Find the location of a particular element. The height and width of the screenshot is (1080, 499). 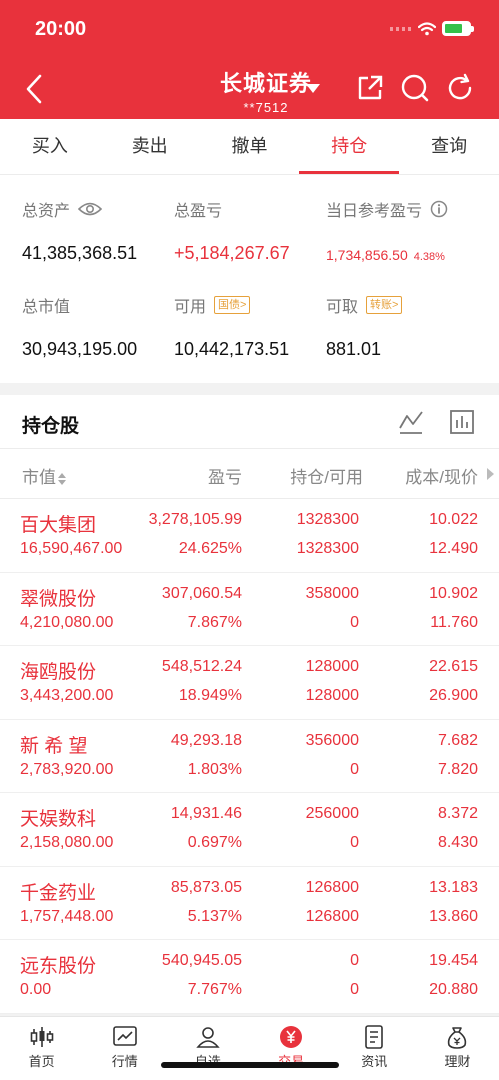

stock-pl: 14,931.46 is located at coordinates (206, 813).